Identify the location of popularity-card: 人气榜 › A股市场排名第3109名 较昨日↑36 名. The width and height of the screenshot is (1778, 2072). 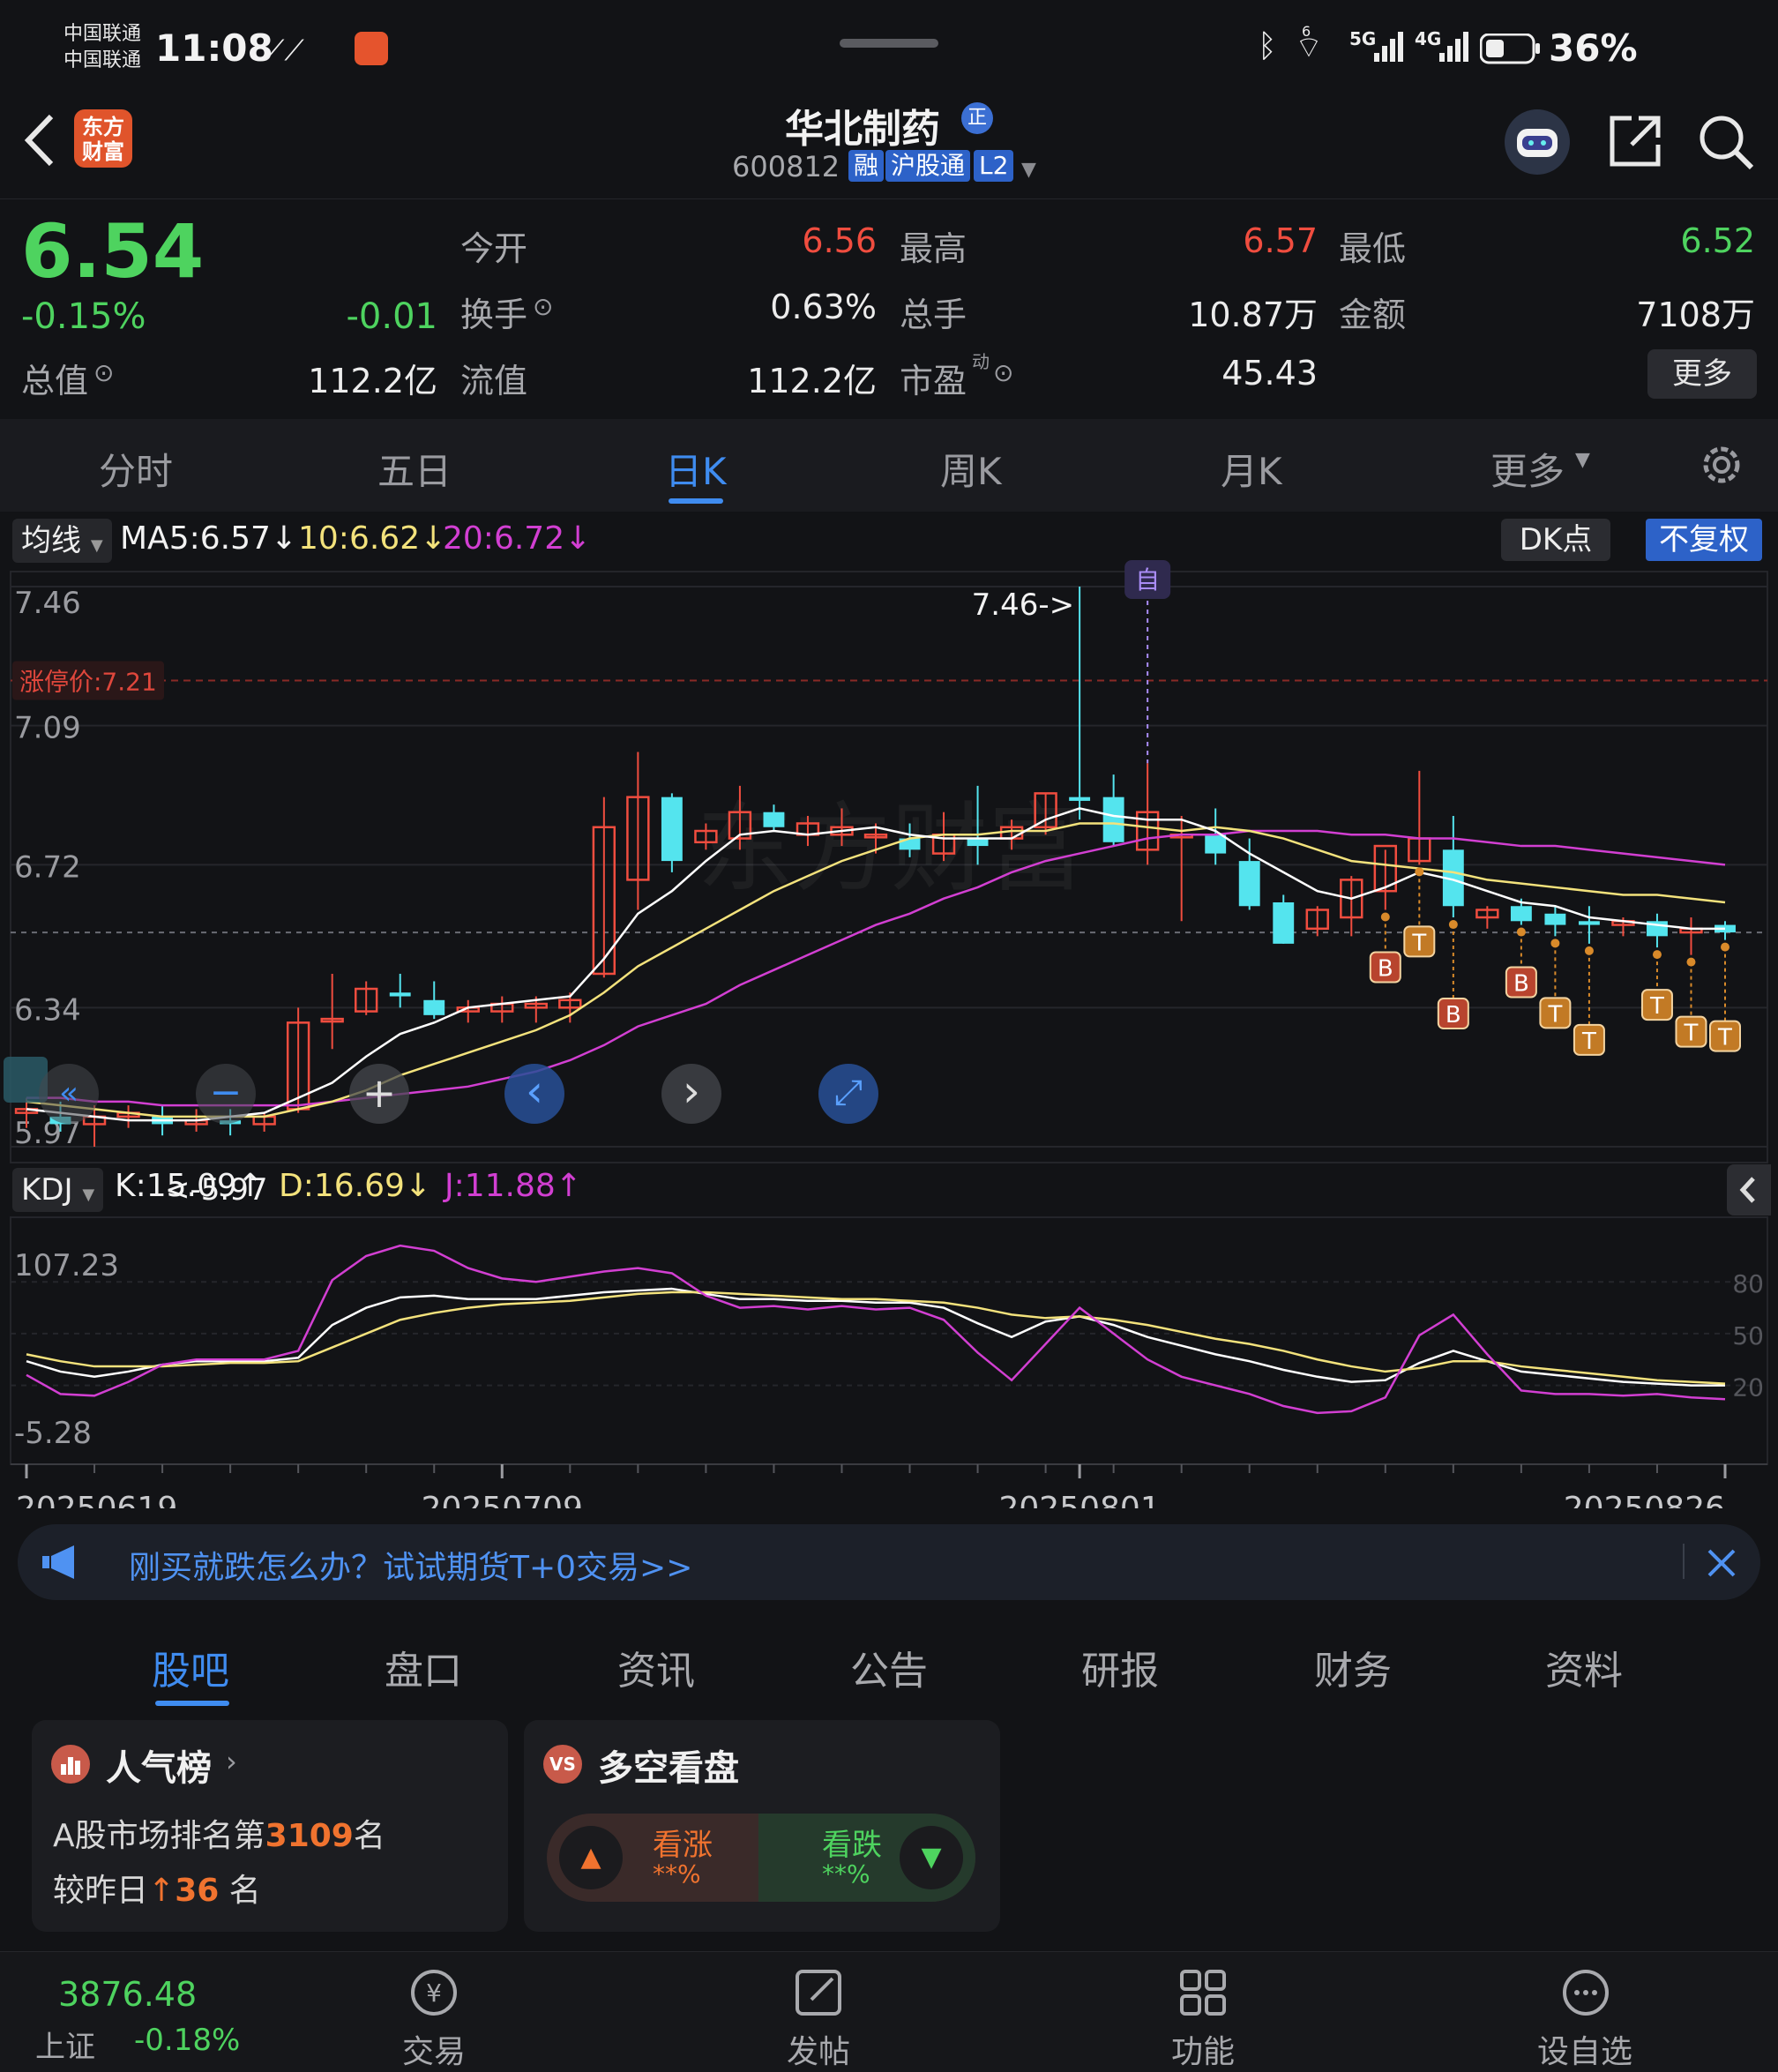
(270, 1826).